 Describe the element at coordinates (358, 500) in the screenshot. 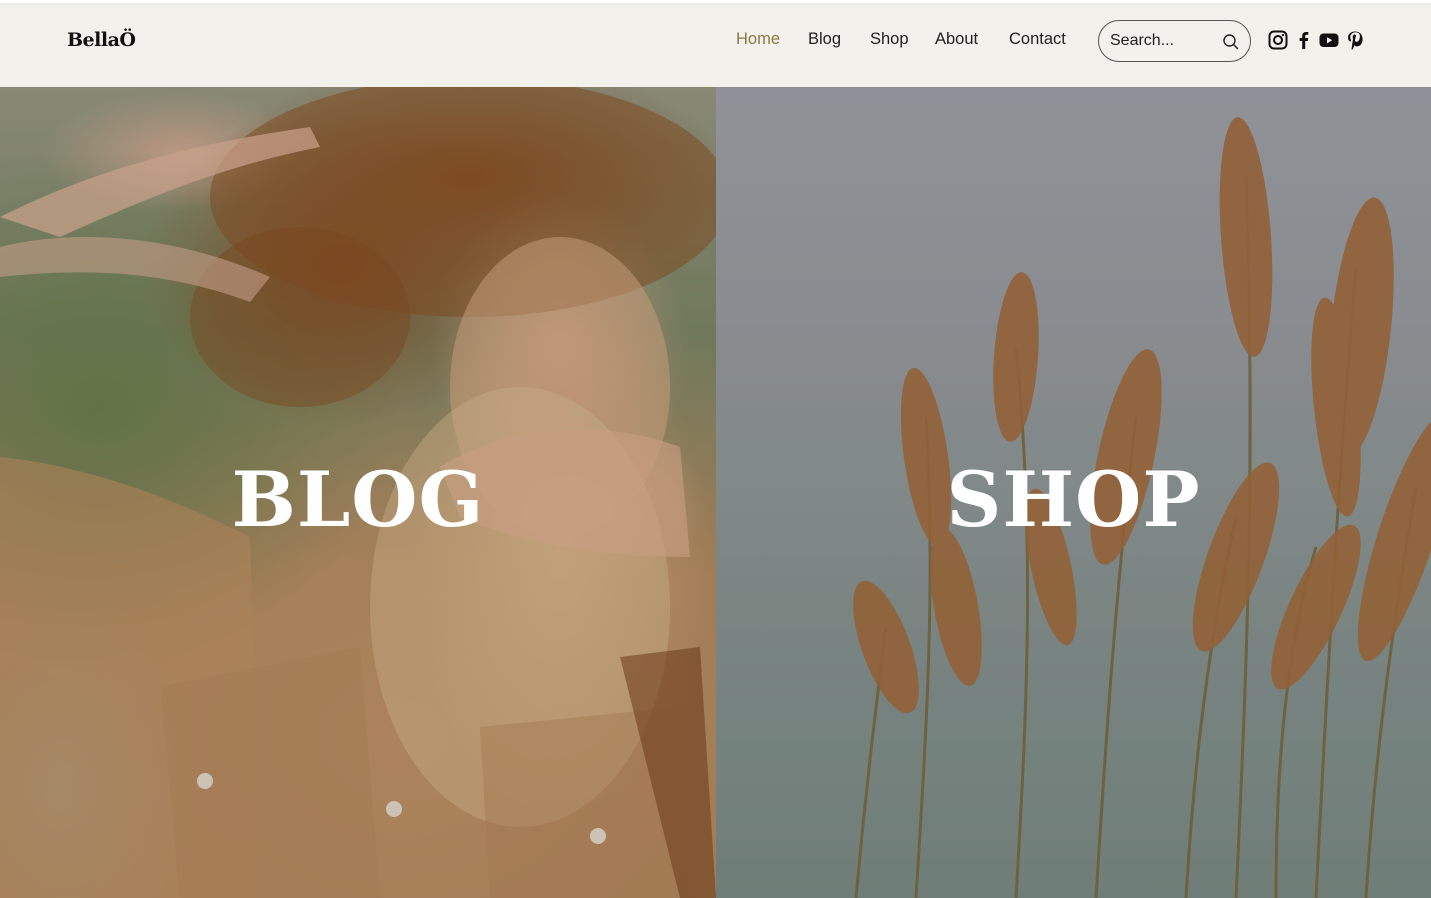

I see `blog-title: BLOG` at that location.